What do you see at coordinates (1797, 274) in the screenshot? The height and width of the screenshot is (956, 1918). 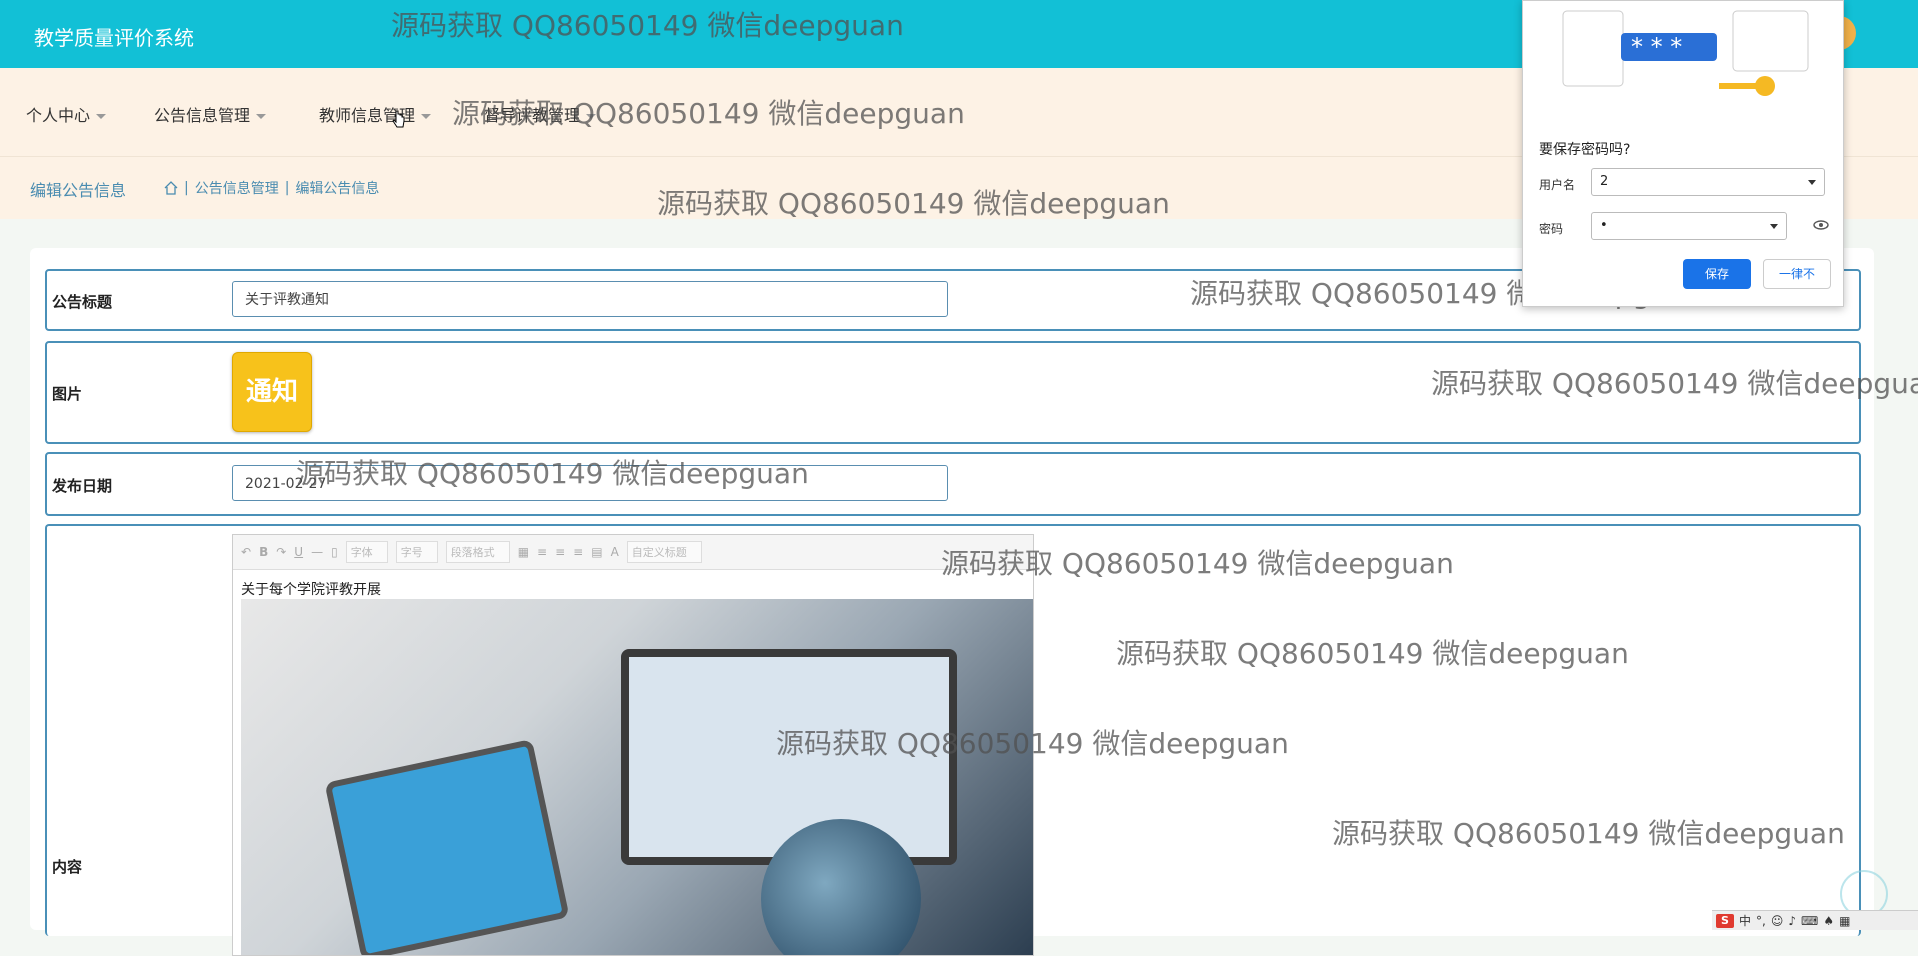 I see `never-save-button: 一律不` at bounding box center [1797, 274].